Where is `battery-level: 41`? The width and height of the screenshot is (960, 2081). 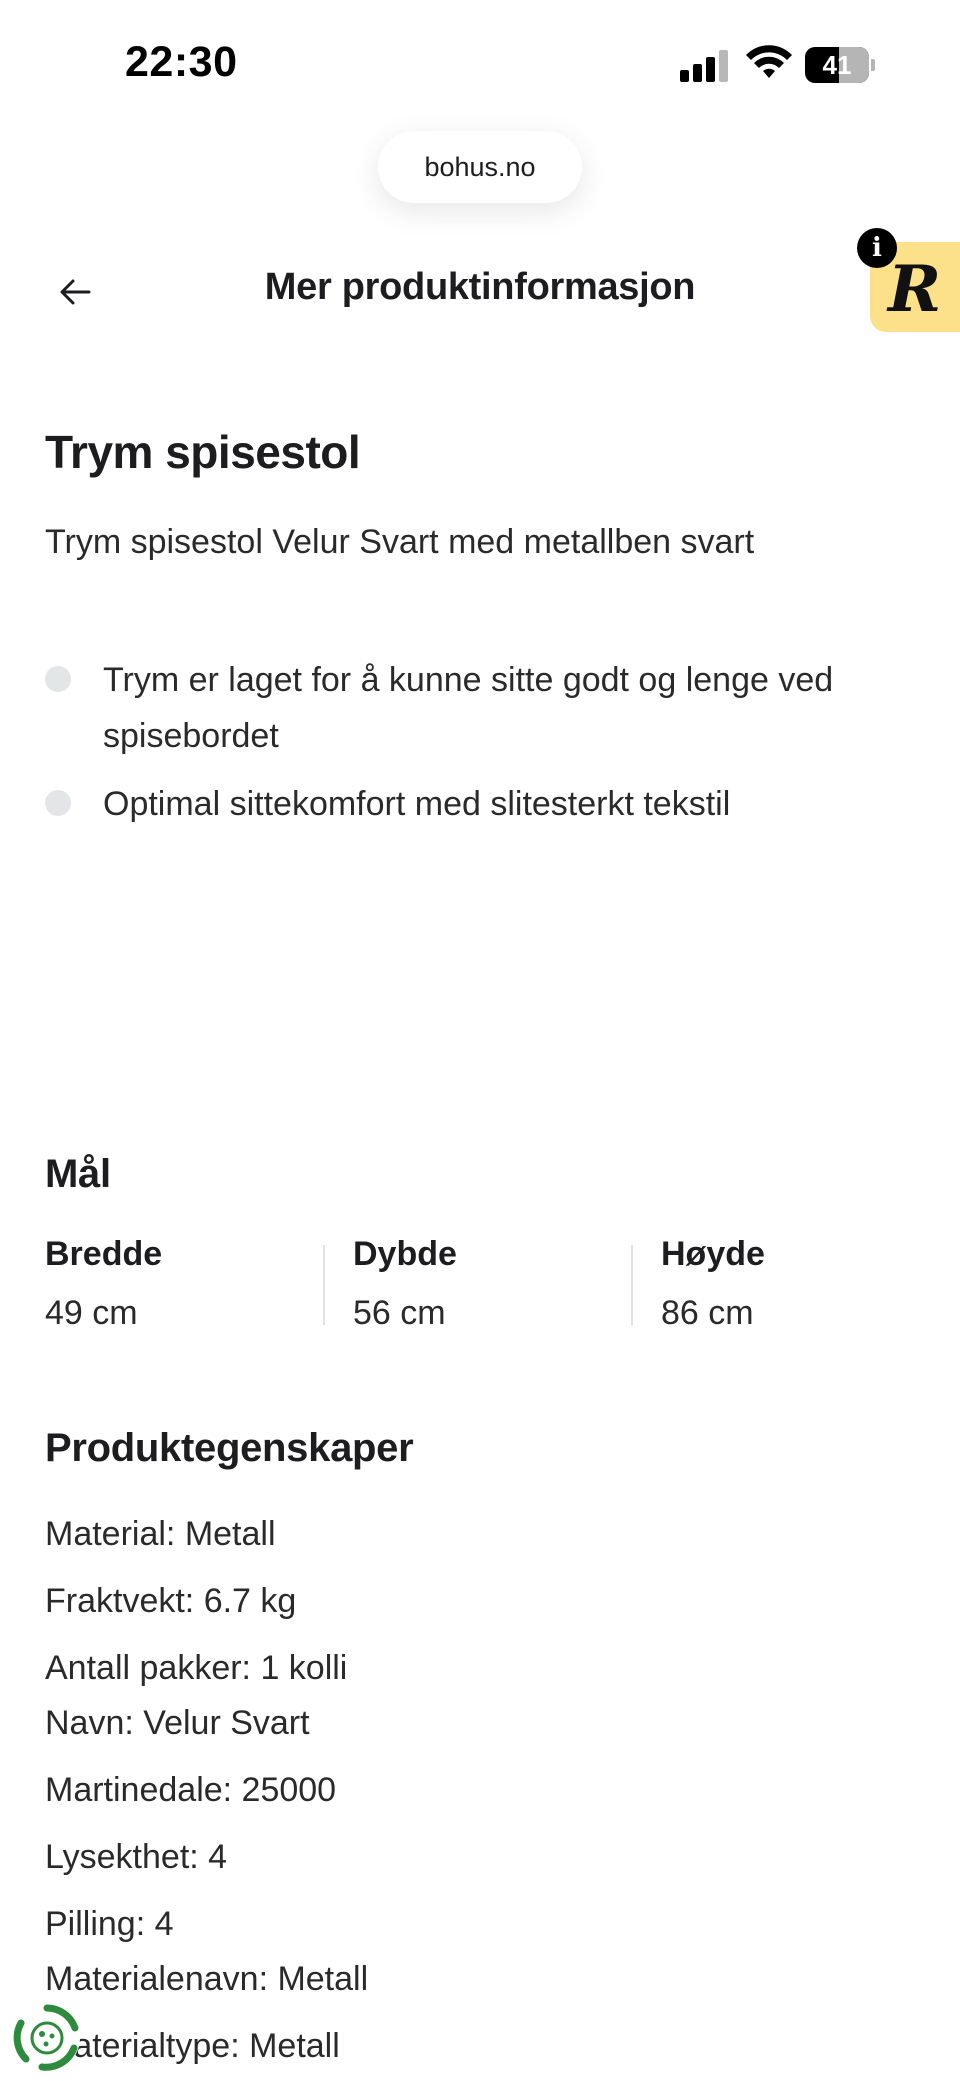 battery-level: 41 is located at coordinates (837, 65).